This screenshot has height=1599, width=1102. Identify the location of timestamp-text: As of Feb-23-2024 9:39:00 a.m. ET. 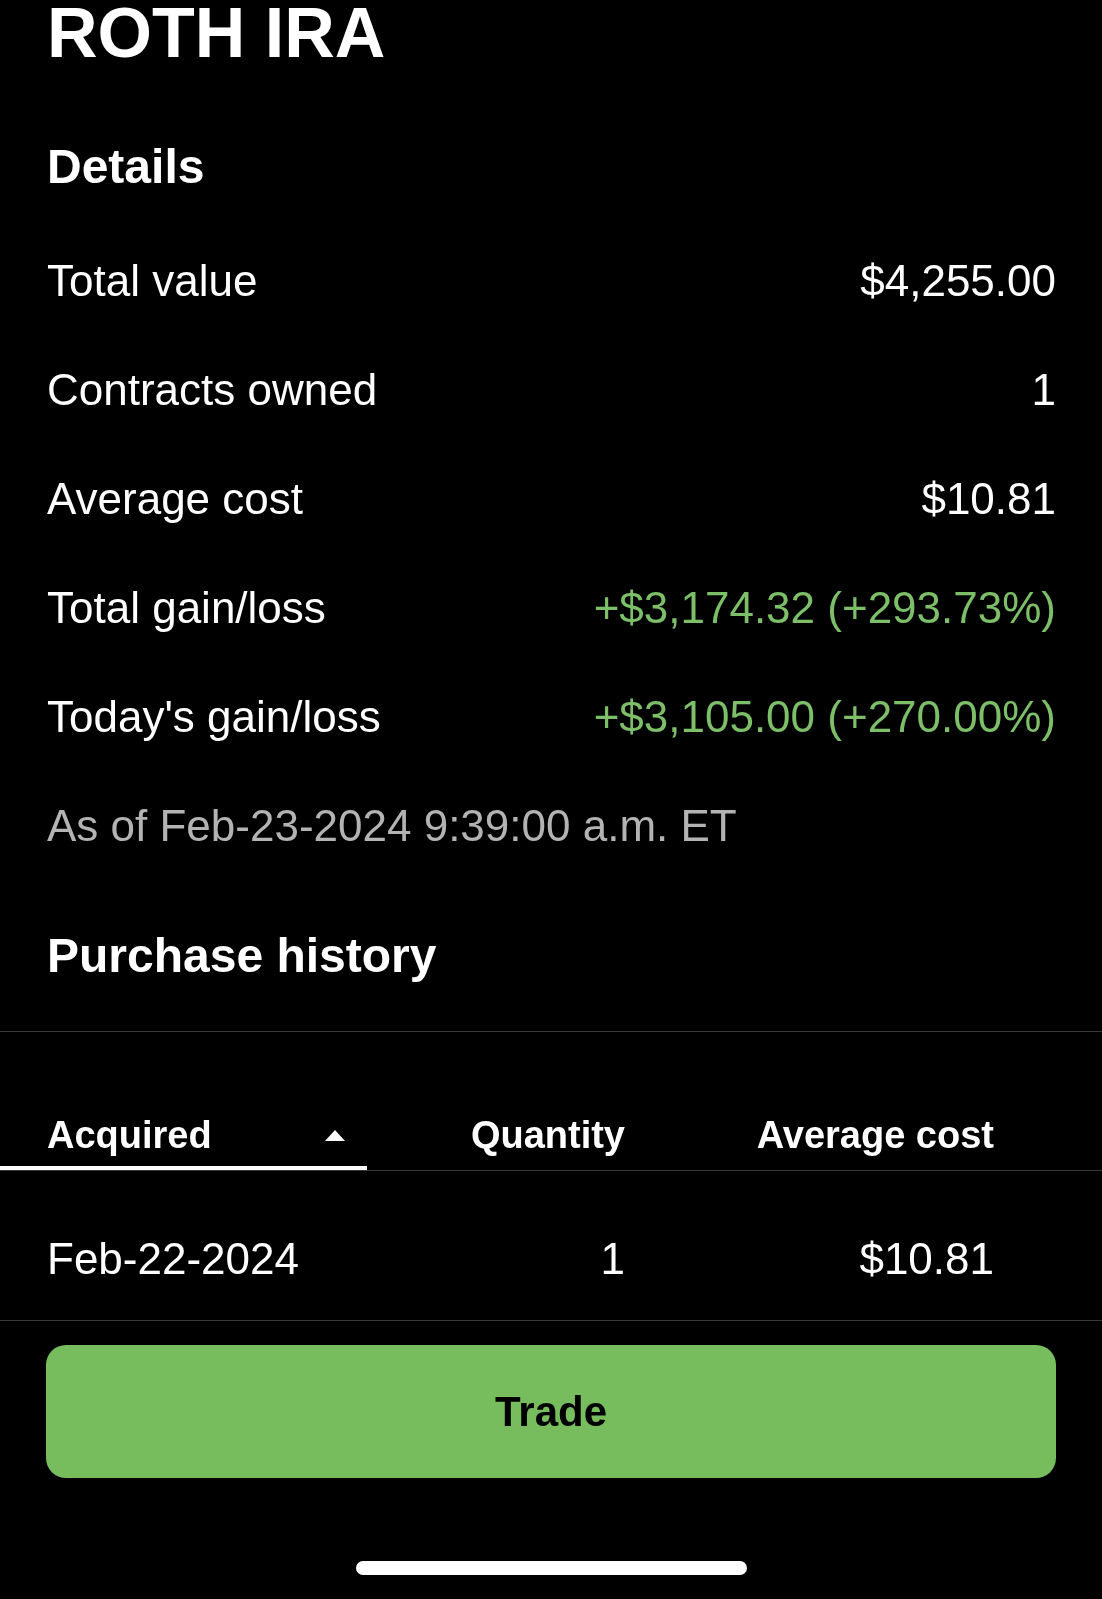
(392, 825).